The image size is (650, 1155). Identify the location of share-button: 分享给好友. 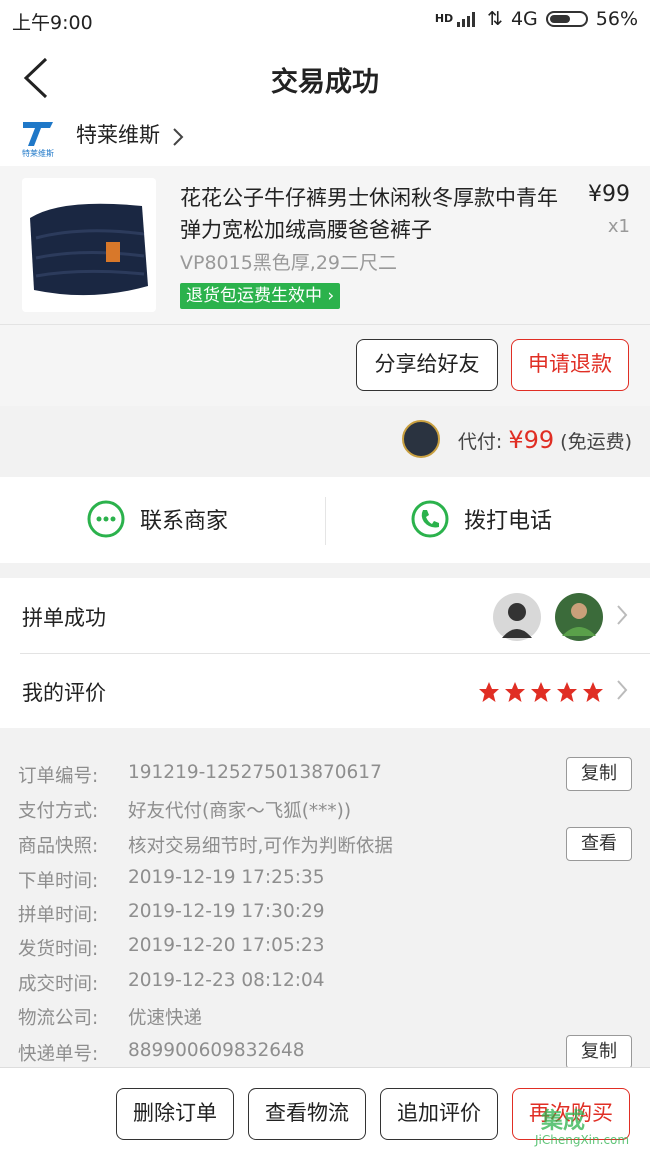
(427, 365).